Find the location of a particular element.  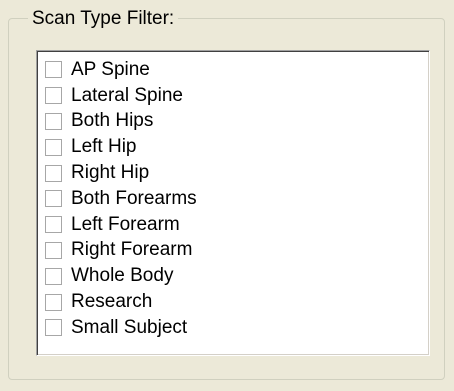

list-item-research: Research is located at coordinates (121, 302).